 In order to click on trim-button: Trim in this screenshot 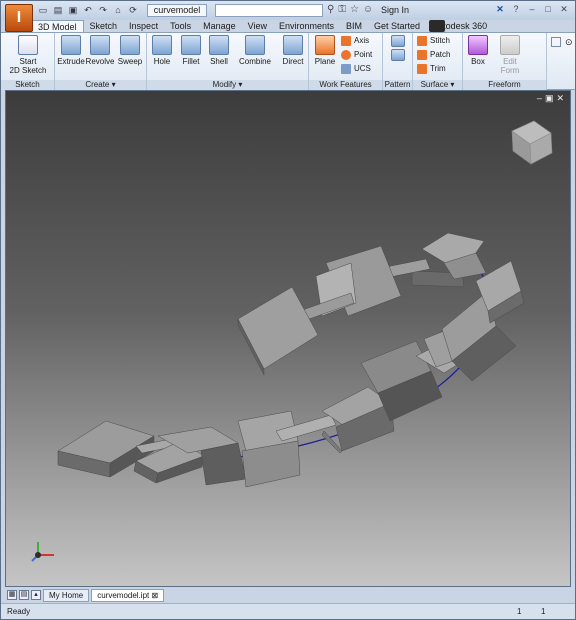, I will do `click(431, 69)`.